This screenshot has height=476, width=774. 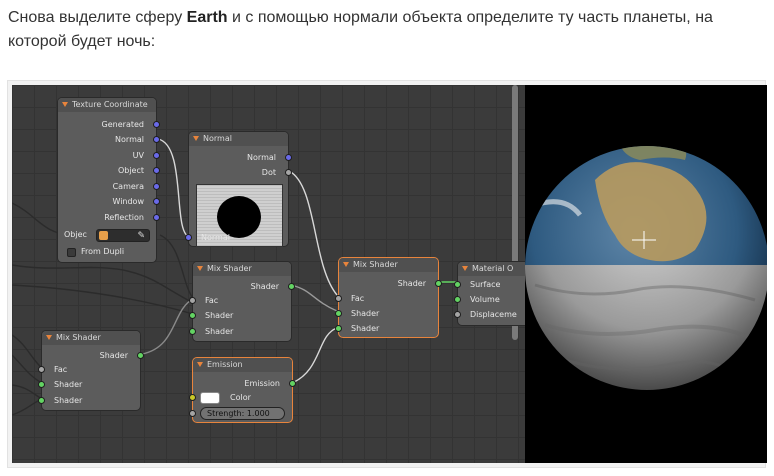 What do you see at coordinates (388, 297) in the screenshot?
I see `mix-shader-node-right: Mix Shader Shader Fac Shader Shader` at bounding box center [388, 297].